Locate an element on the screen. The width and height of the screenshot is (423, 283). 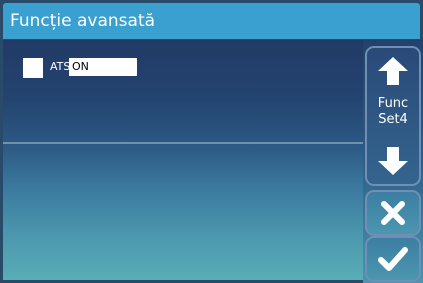
divider is located at coordinates (183, 143).